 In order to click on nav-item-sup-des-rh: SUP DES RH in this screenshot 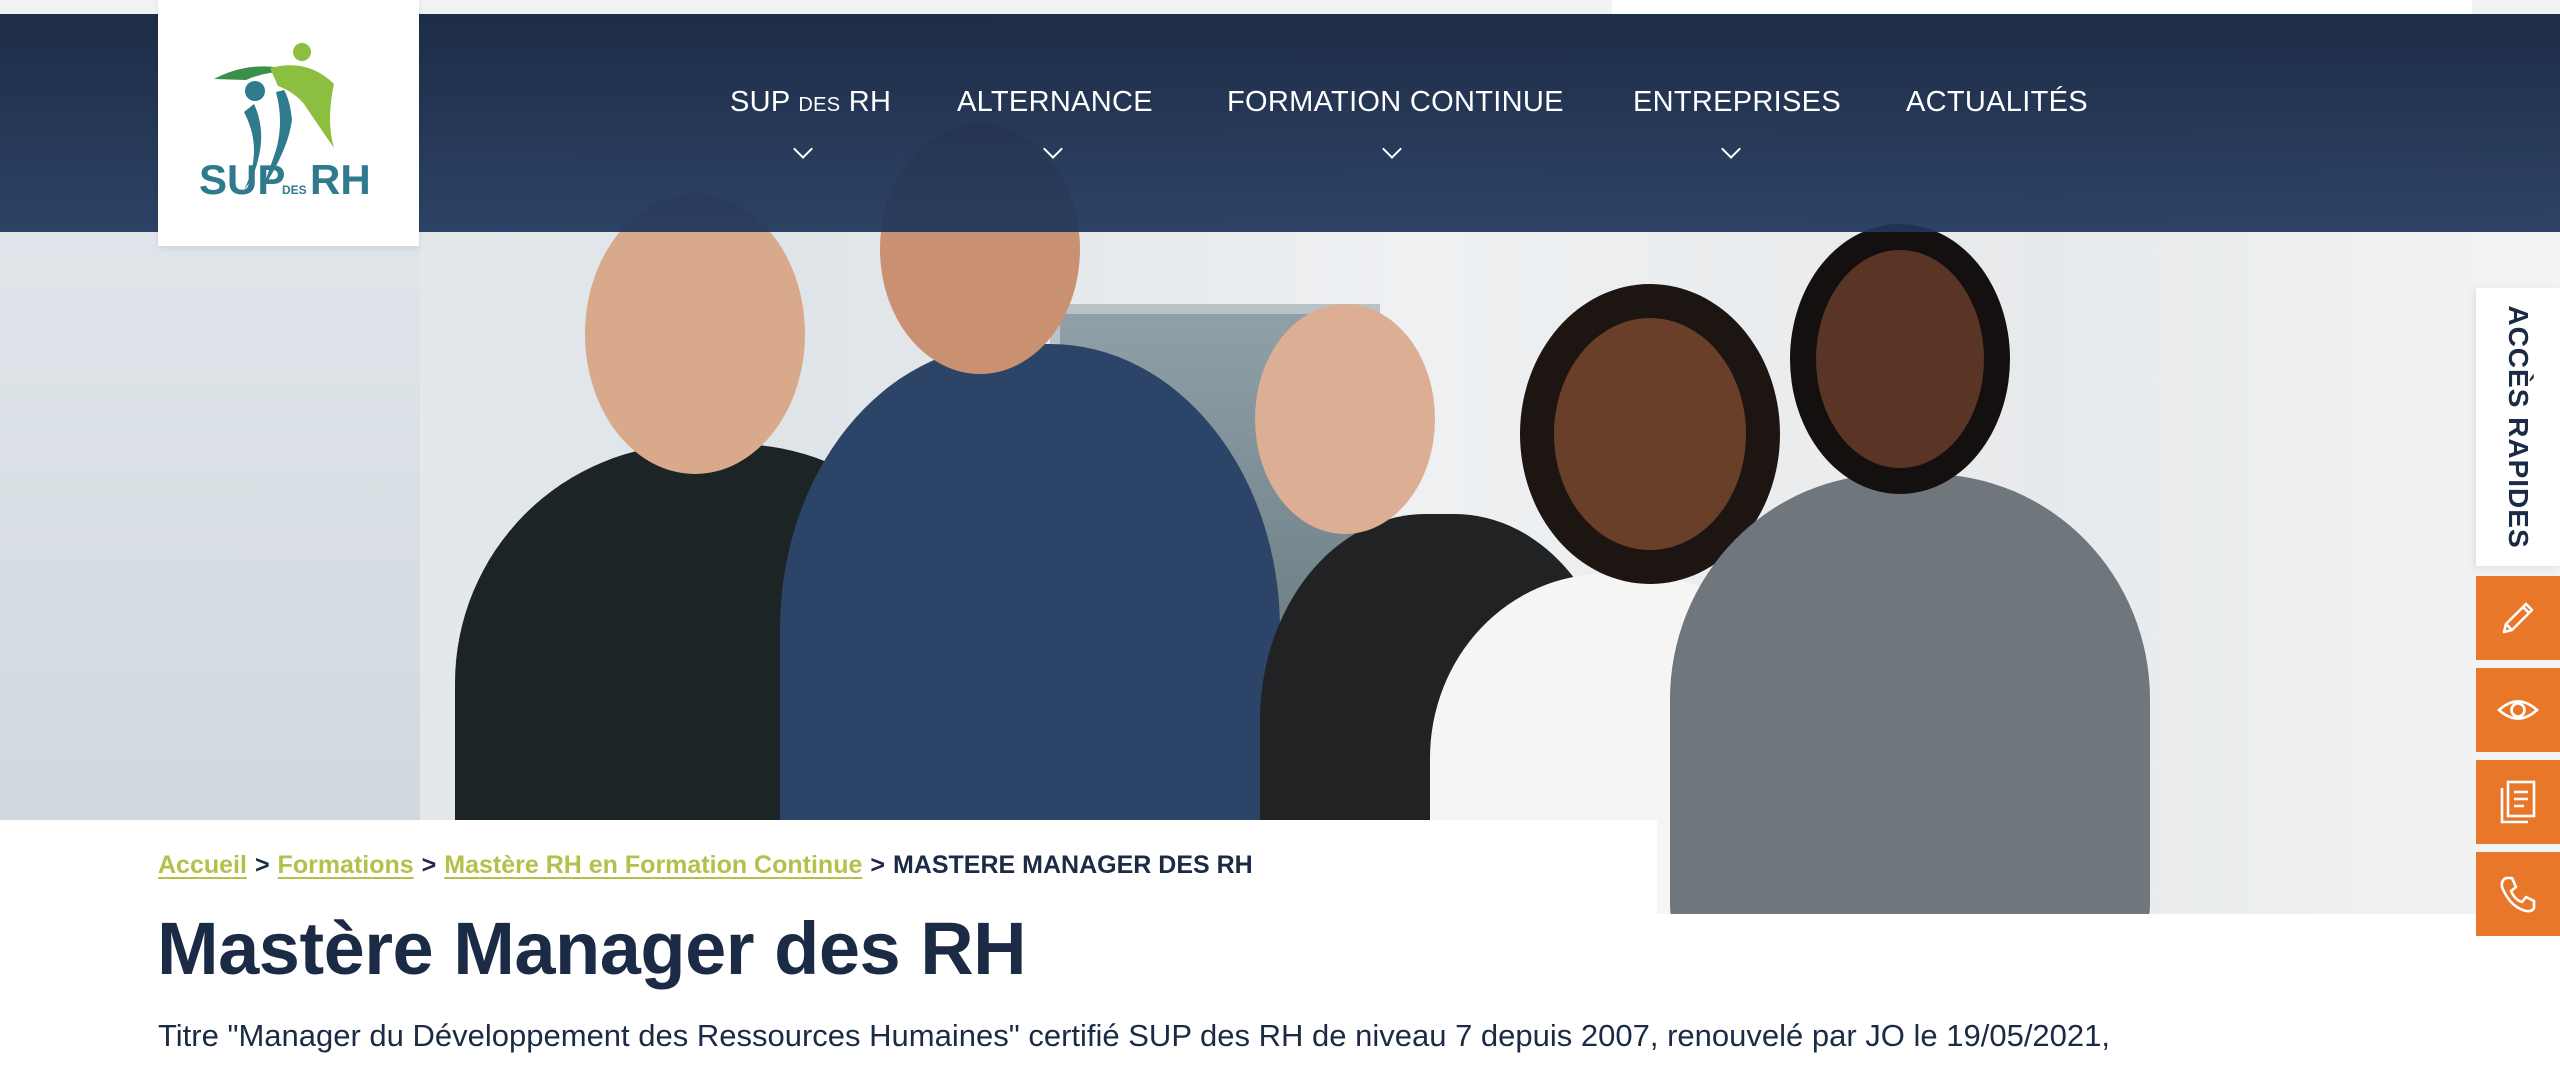, I will do `click(811, 136)`.